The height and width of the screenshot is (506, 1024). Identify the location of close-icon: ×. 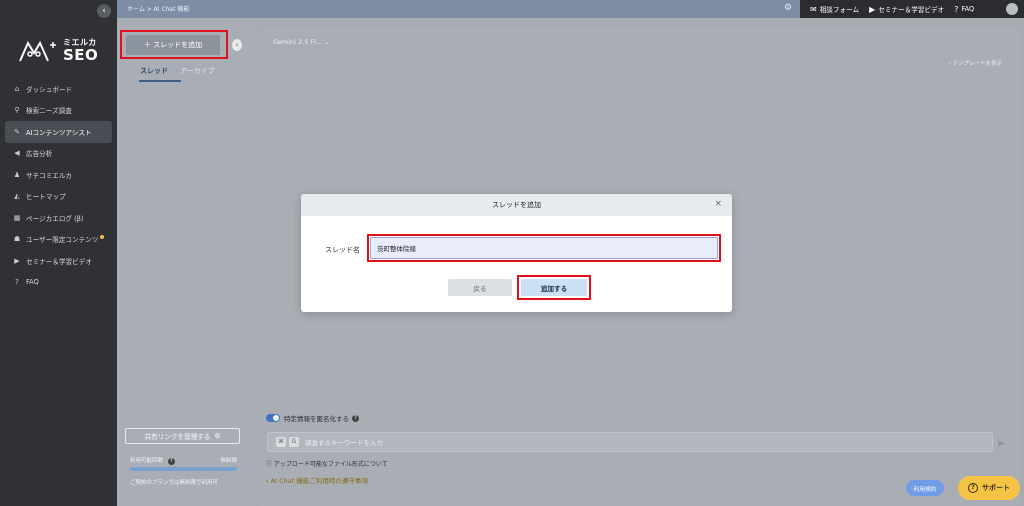
(718, 204).